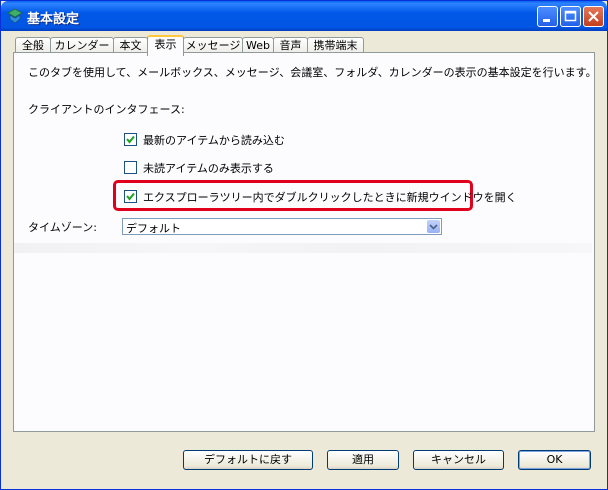 This screenshot has height=490, width=608. What do you see at coordinates (214, 140) in the screenshot?
I see `option-label-load-newest: 最新のアイテムから読み込む` at bounding box center [214, 140].